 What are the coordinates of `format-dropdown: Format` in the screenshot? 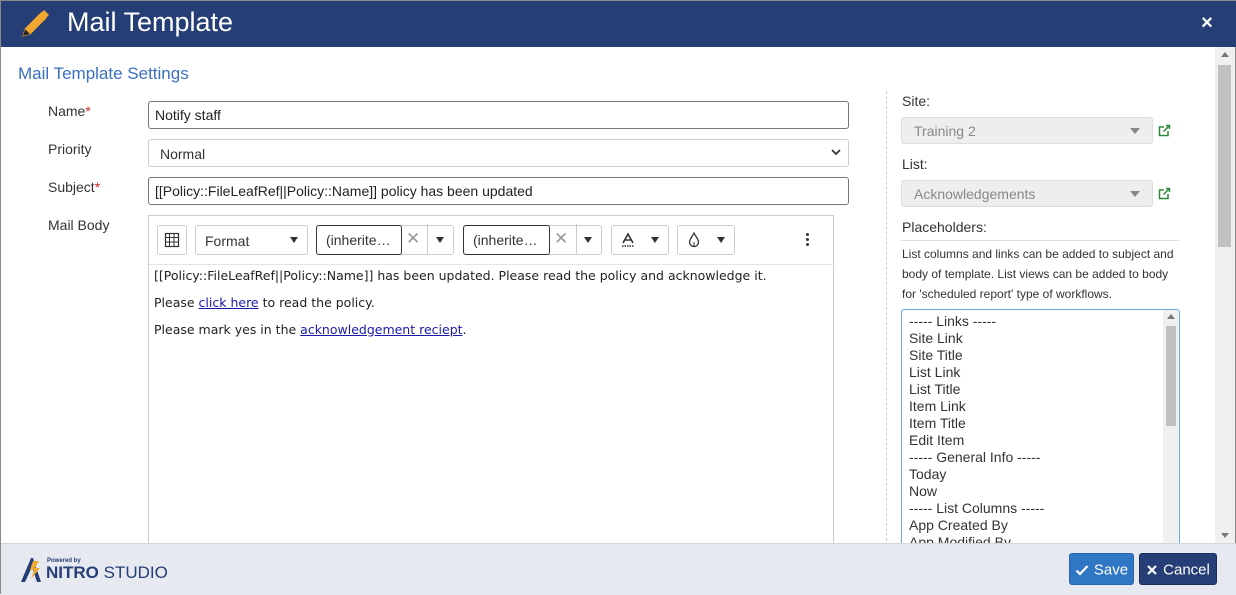 It's located at (251, 240).